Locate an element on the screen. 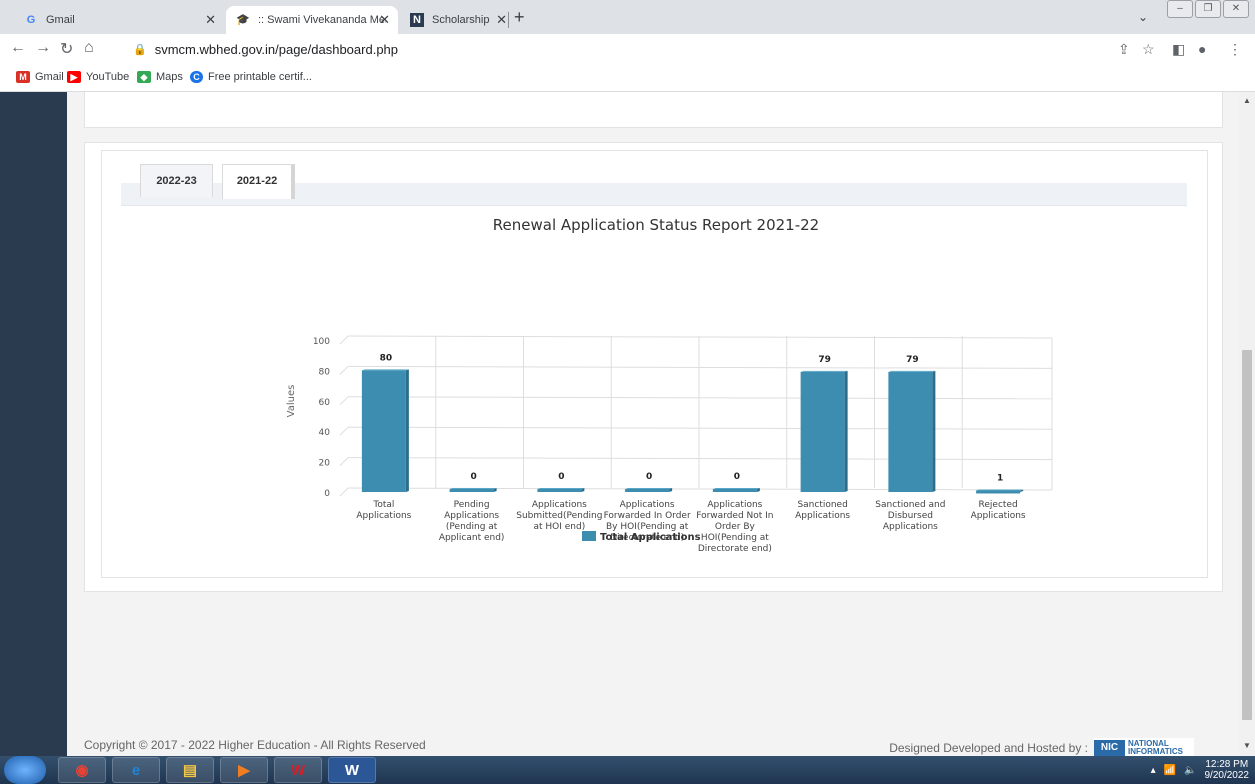  youtube-icon: ▶ is located at coordinates (74, 77).